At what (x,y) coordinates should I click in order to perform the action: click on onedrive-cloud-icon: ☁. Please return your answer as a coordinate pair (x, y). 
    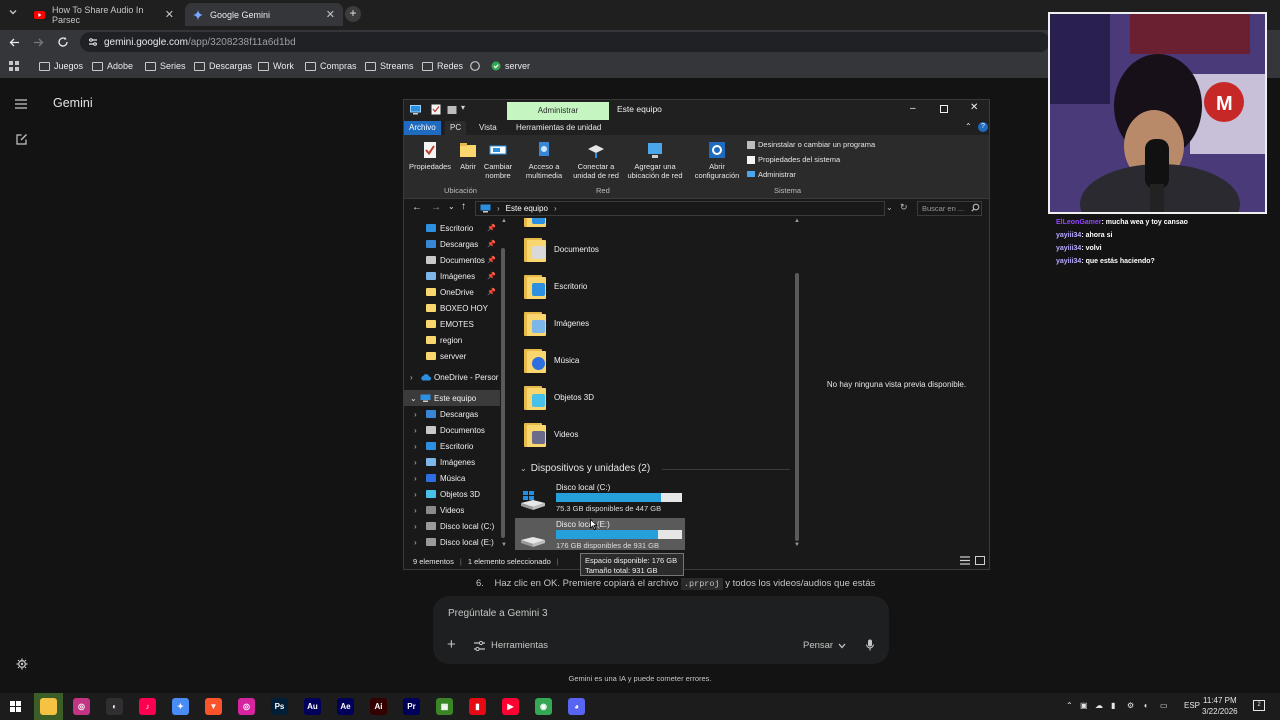
    Looking at the image, I should click on (1099, 705).